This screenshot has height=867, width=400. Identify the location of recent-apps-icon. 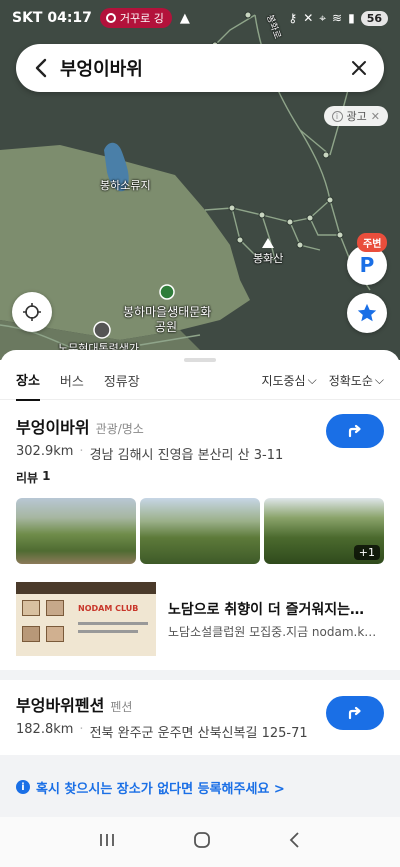
(107, 840).